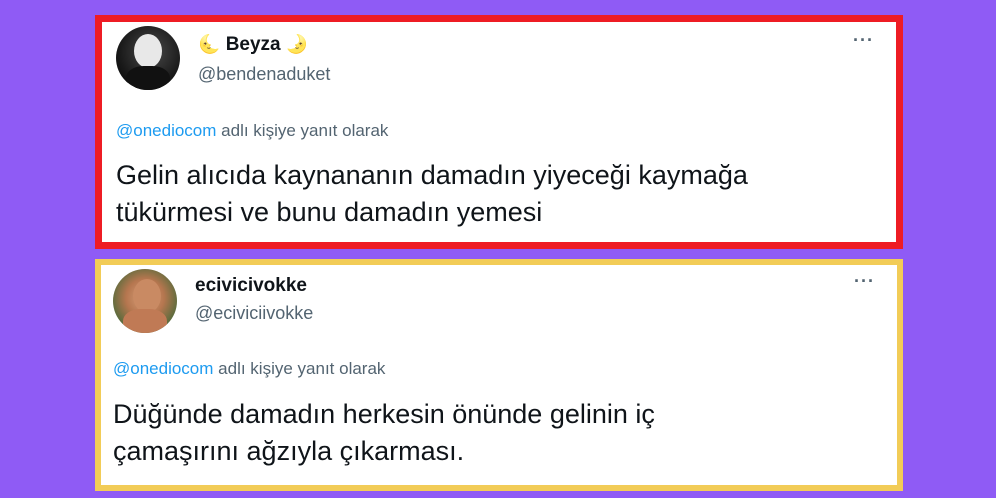 This screenshot has height=498, width=996. I want to click on user-handle: @eciviciivokke, so click(254, 313).